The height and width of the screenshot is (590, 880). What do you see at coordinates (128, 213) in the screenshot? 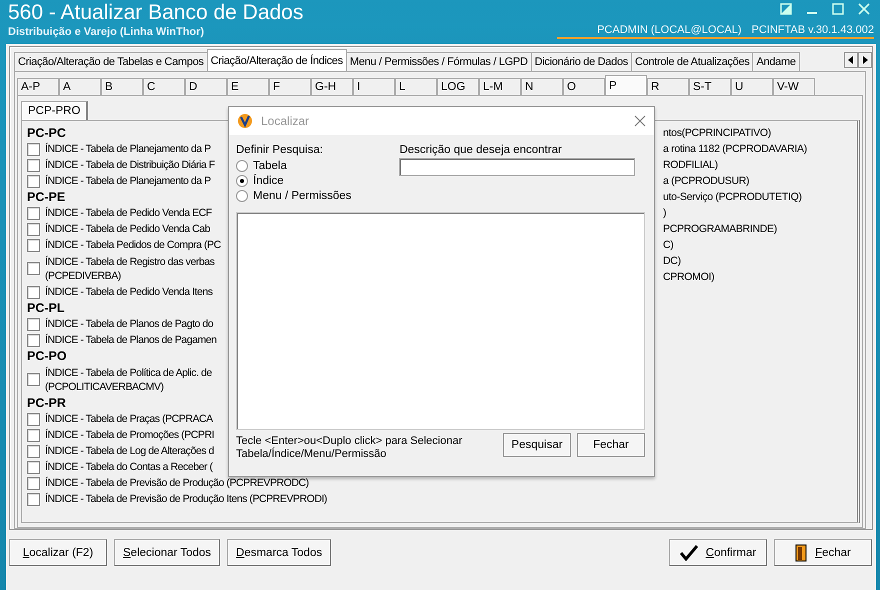
I see `item-label: ÍNDICE - Tabela de Pedido Venda ECF` at bounding box center [128, 213].